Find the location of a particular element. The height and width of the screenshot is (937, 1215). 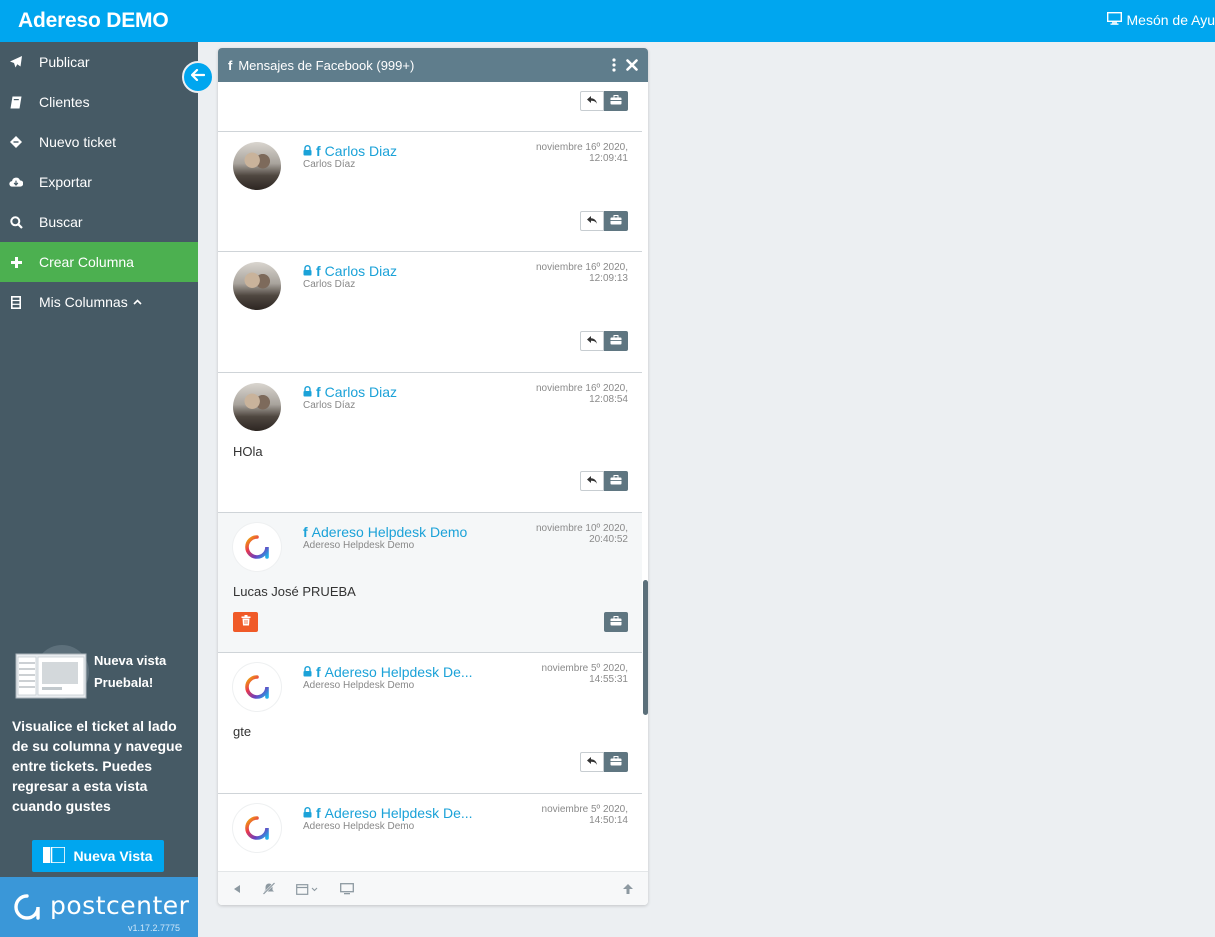

trash-icon is located at coordinates (246, 622).